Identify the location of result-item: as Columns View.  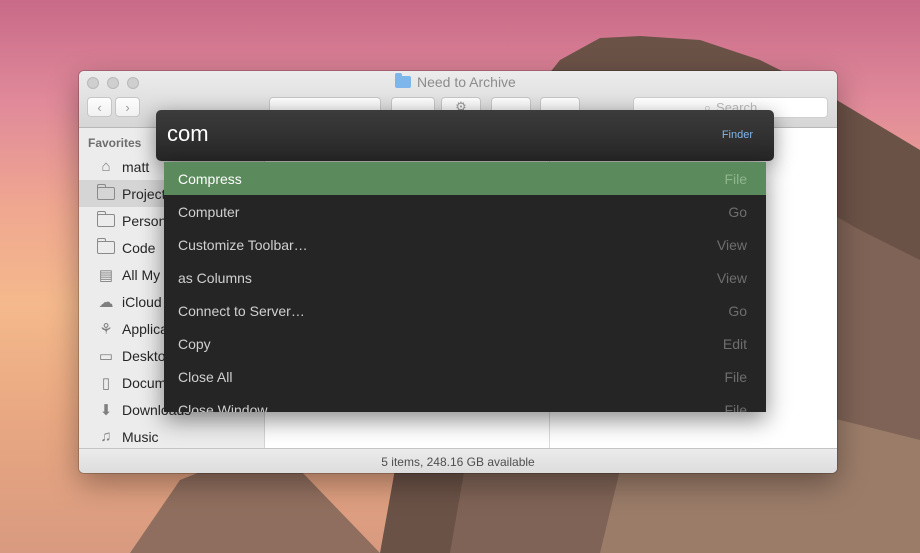
(465, 277).